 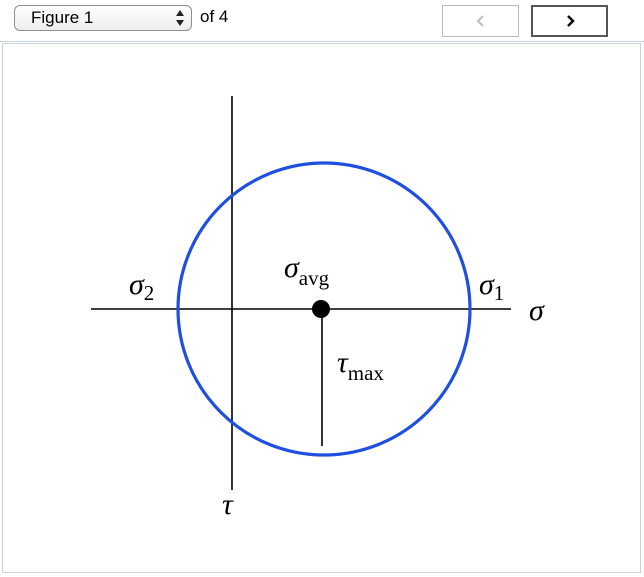 I want to click on figure-select-value: Figure 1, so click(x=62, y=17).